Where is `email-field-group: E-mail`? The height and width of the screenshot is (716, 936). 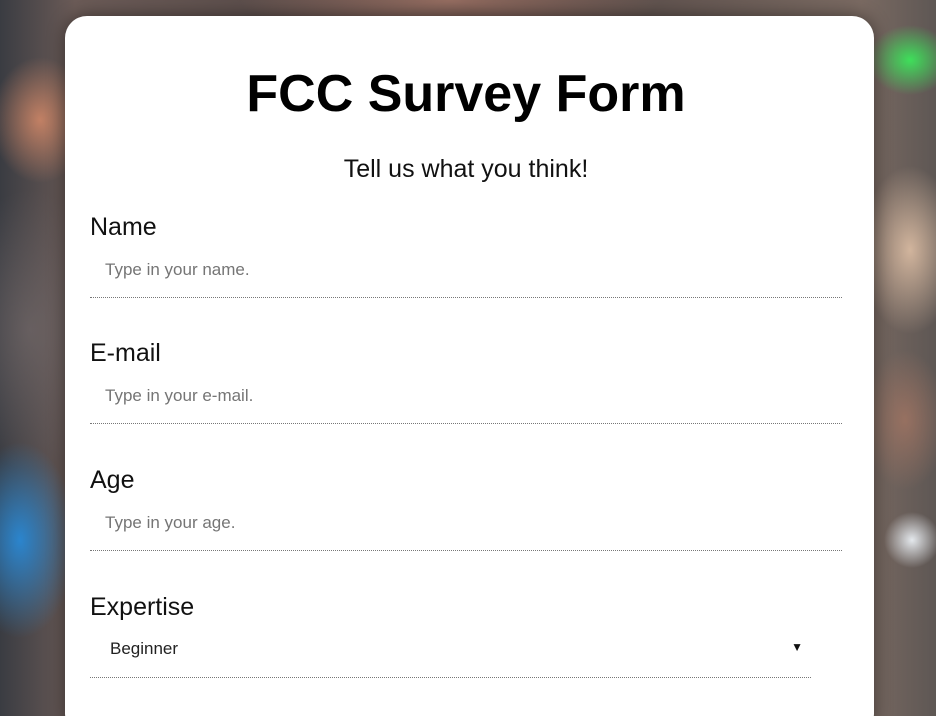
email-field-group: E-mail is located at coordinates (466, 381).